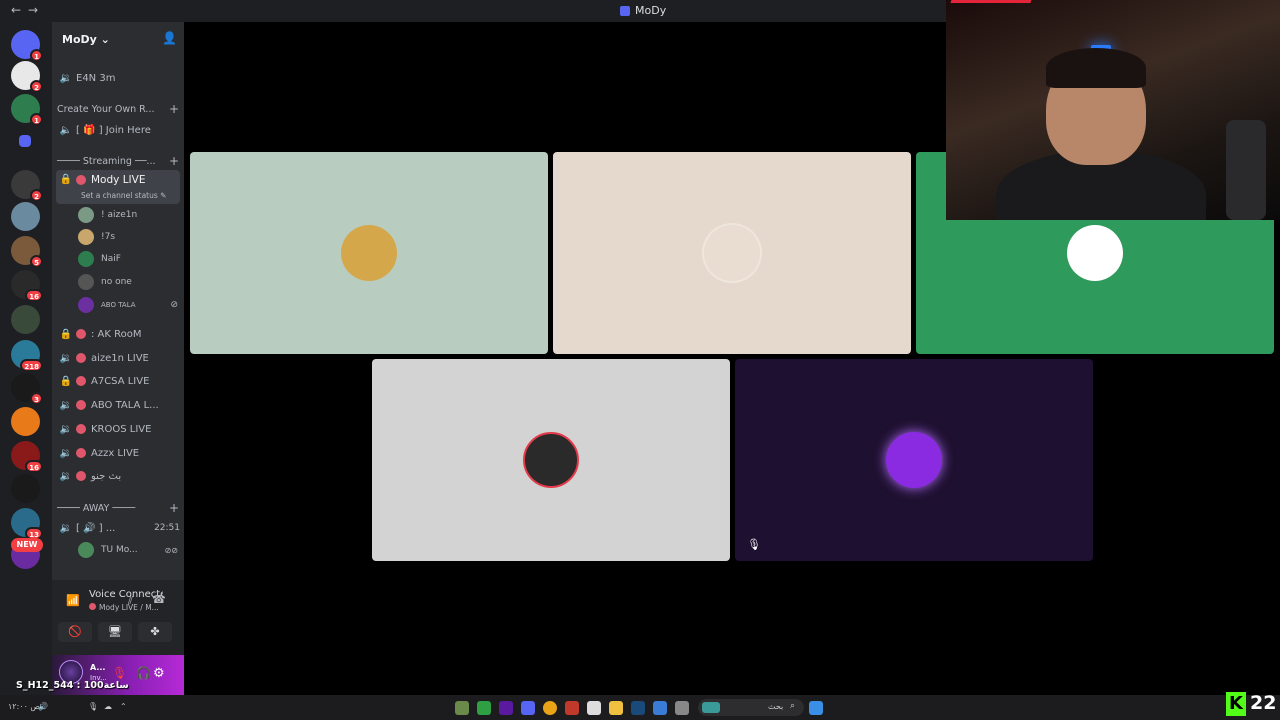 Image resolution: width=1280 pixels, height=720 pixels. What do you see at coordinates (119, 673) in the screenshot?
I see `mic-muted-icon: 🎙` at bounding box center [119, 673].